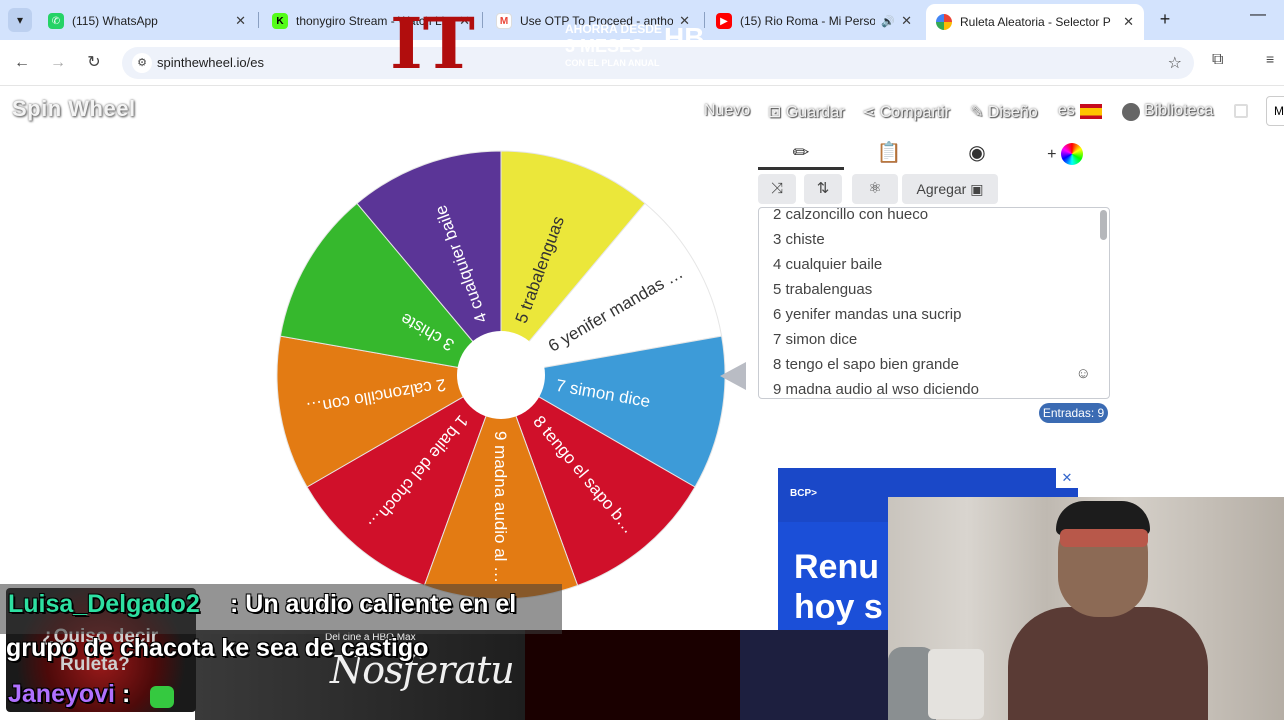 The width and height of the screenshot is (1284, 720). What do you see at coordinates (142, 63) in the screenshot?
I see `site-settings-icon: ⚙` at bounding box center [142, 63].